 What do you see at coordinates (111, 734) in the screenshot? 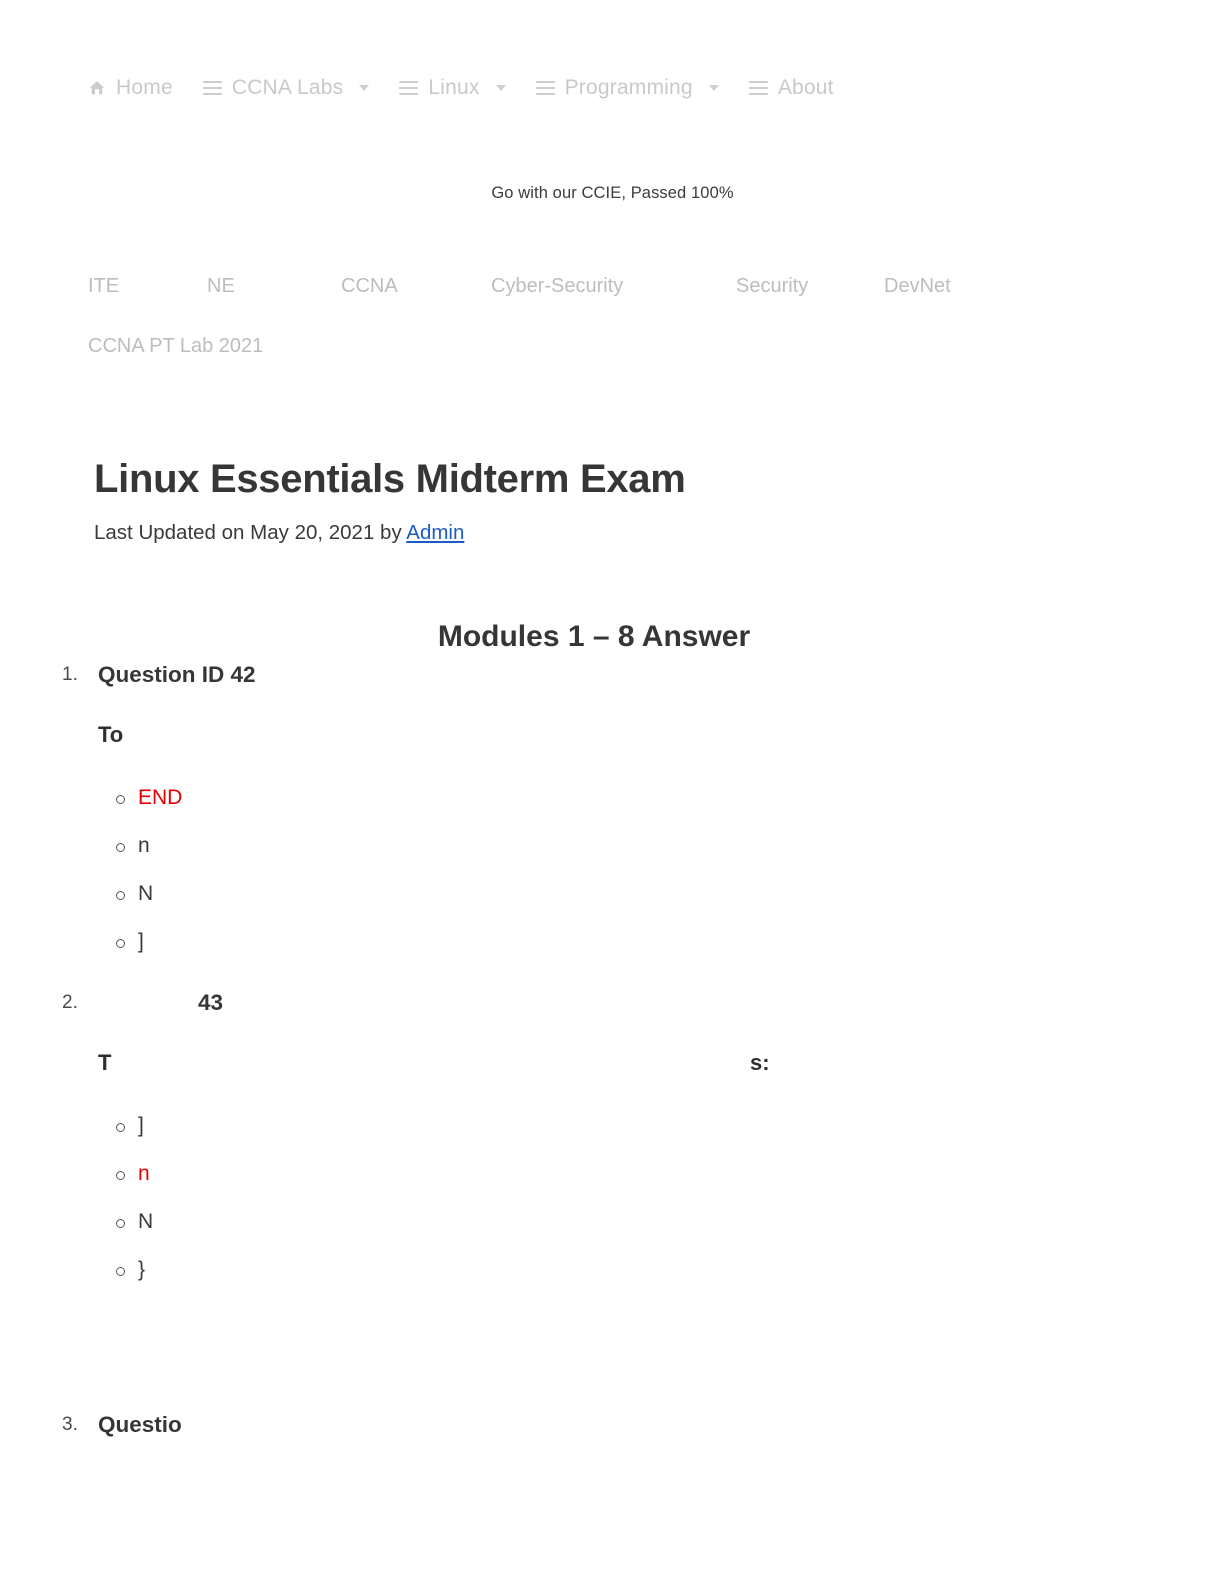
I see `question-text-head: To` at bounding box center [111, 734].